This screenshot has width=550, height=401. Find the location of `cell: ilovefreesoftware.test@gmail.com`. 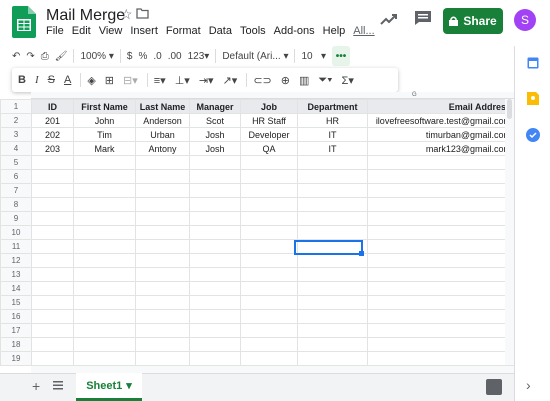

cell: ilovefreesoftware.test@gmail.com is located at coordinates (439, 120).